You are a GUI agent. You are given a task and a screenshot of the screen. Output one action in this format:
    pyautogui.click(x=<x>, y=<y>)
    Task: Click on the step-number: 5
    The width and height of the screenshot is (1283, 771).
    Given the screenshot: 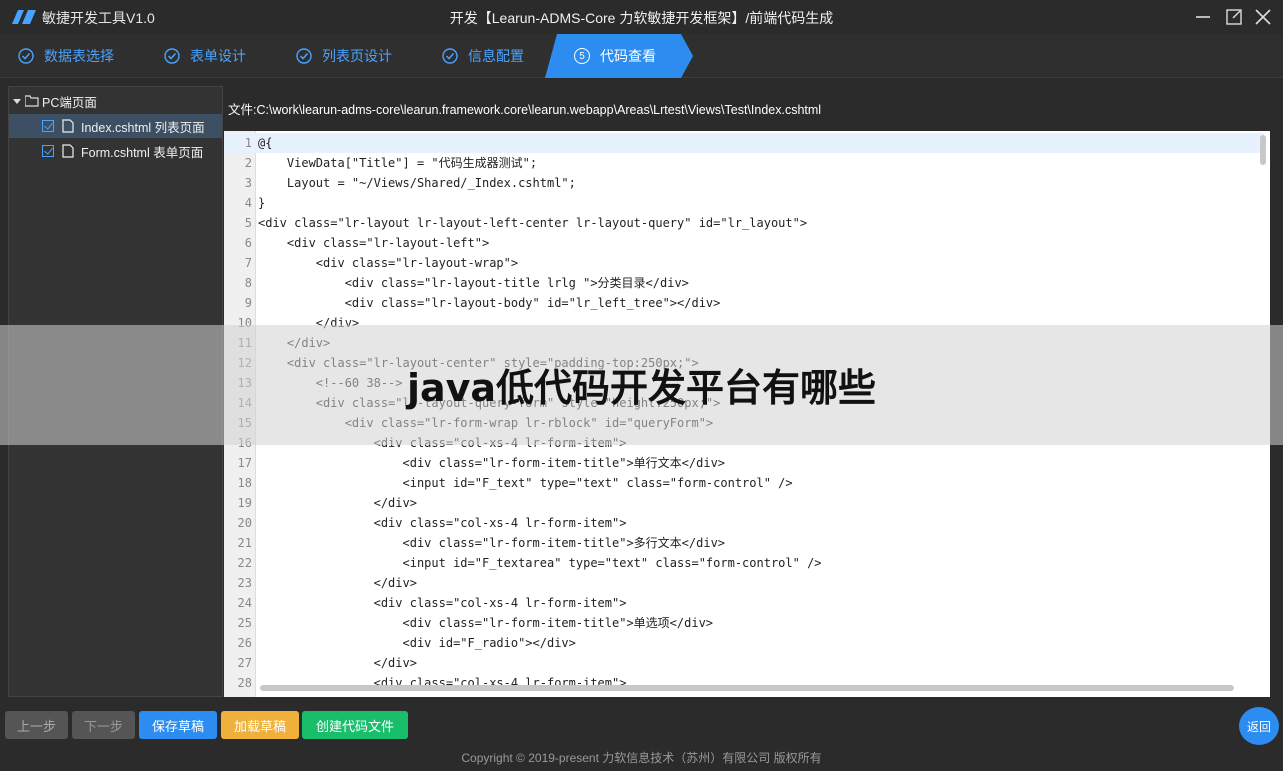 What is the action you would take?
    pyautogui.click(x=582, y=56)
    